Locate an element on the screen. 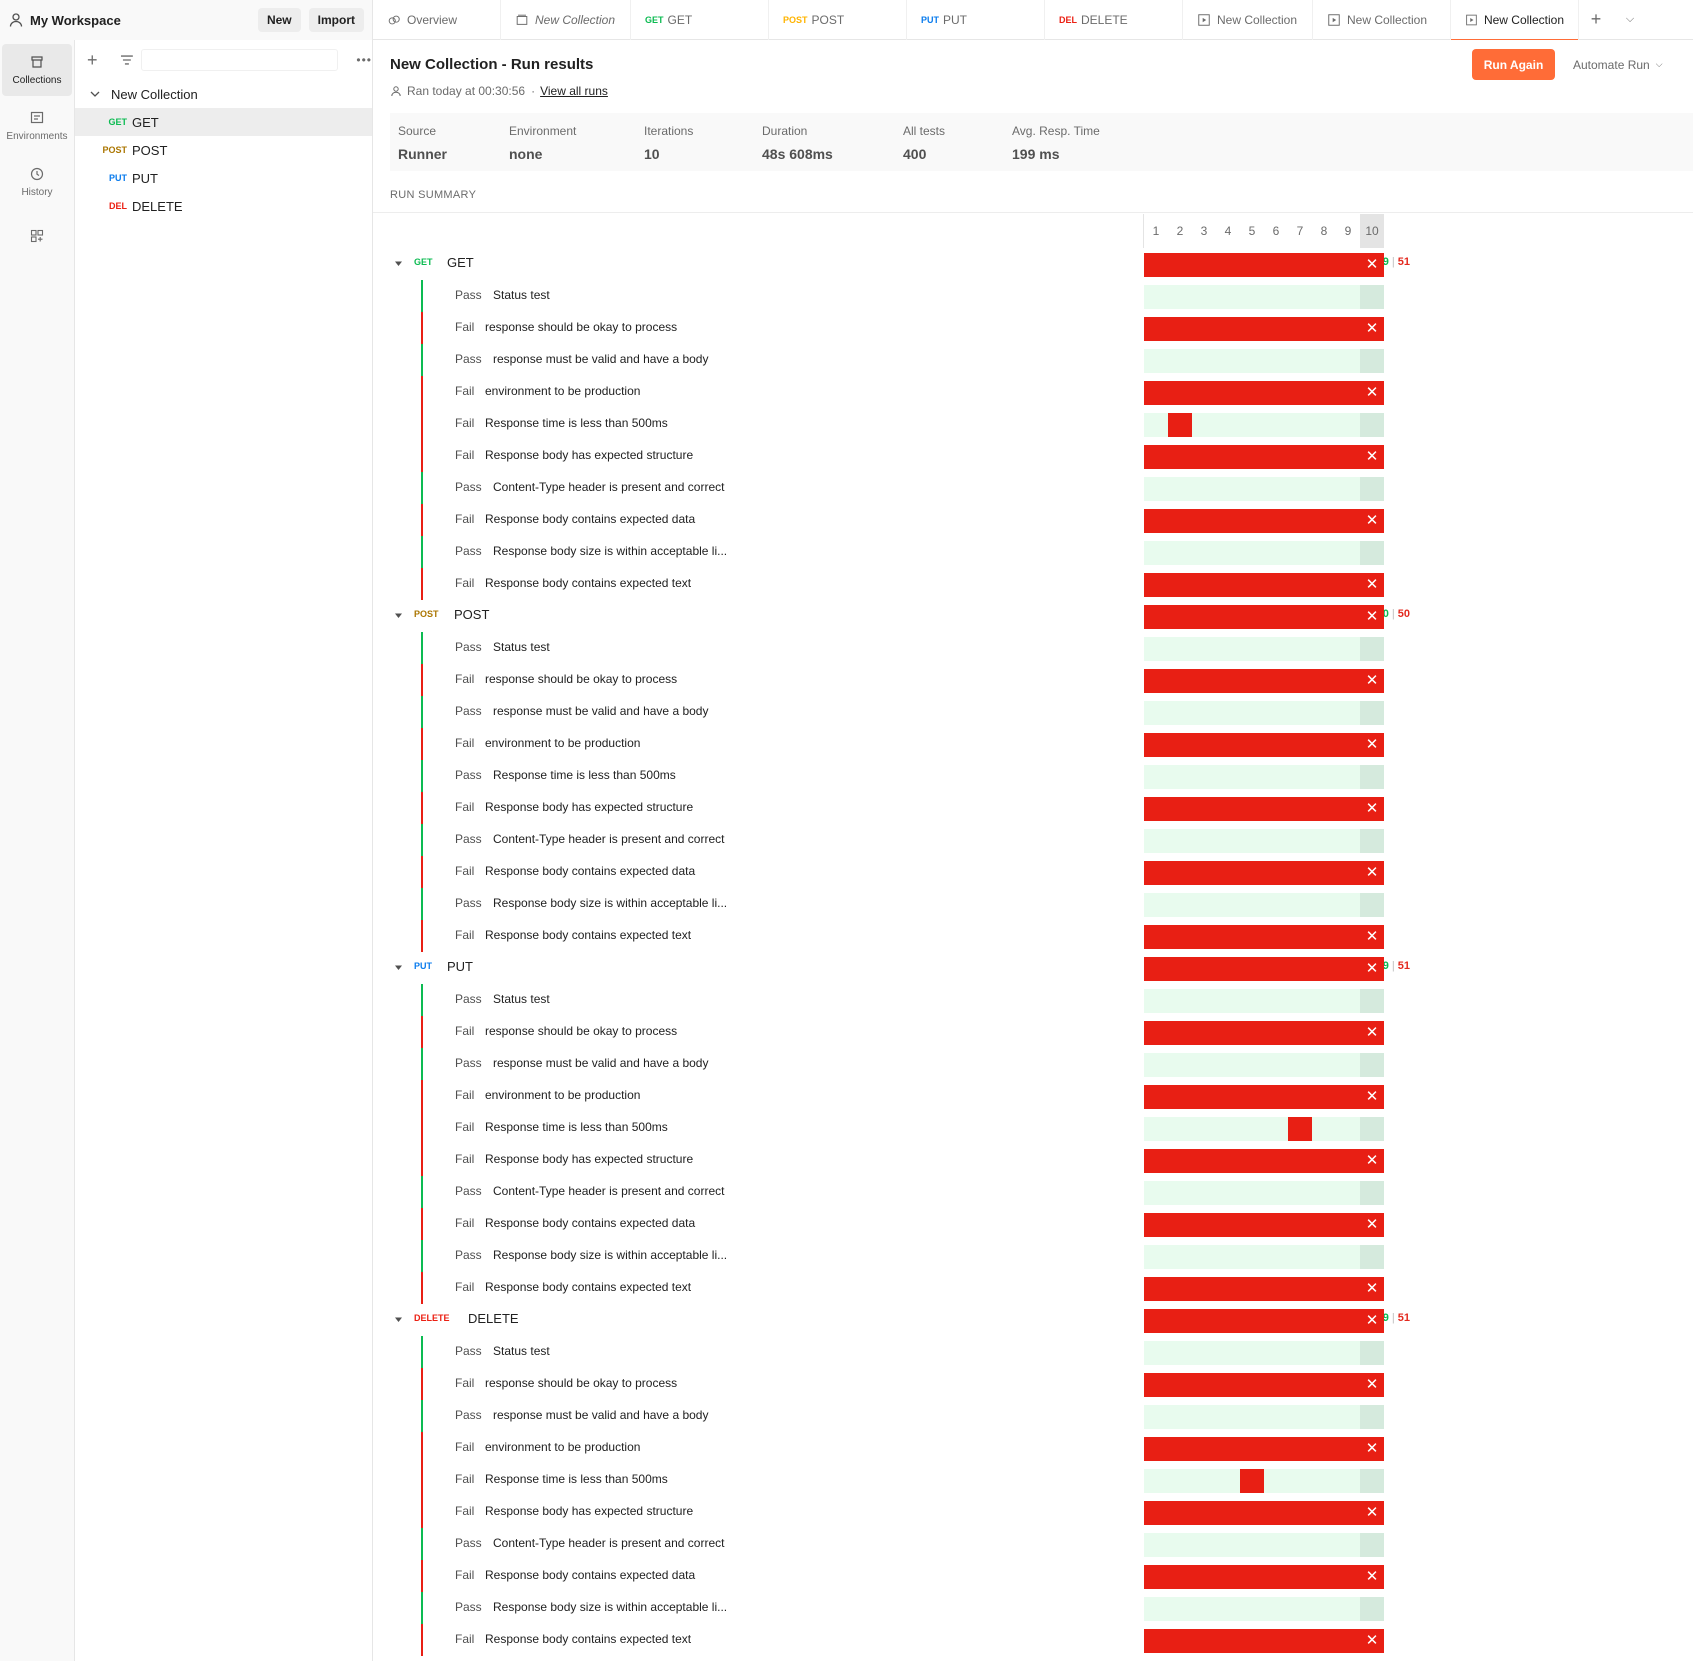 The width and height of the screenshot is (1693, 1661). chevron-down-icon: ⌵ is located at coordinates (1630, 19).